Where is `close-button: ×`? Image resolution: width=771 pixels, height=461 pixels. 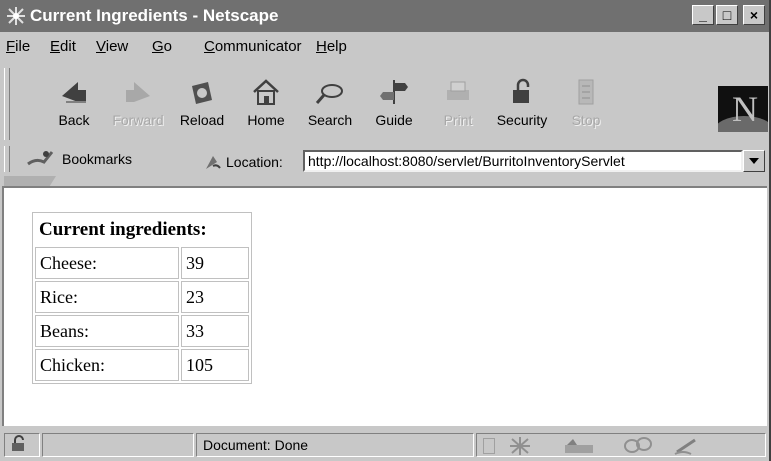 close-button: × is located at coordinates (754, 15).